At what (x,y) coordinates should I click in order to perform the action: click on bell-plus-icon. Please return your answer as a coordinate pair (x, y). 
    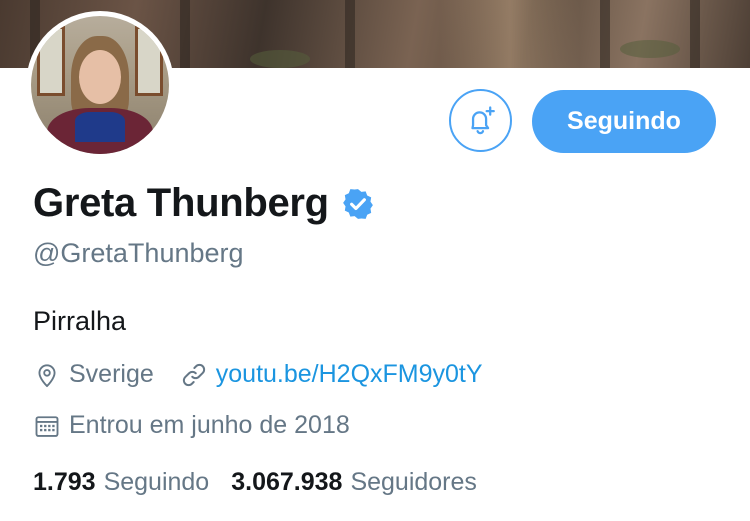
    Looking at the image, I should click on (482, 119).